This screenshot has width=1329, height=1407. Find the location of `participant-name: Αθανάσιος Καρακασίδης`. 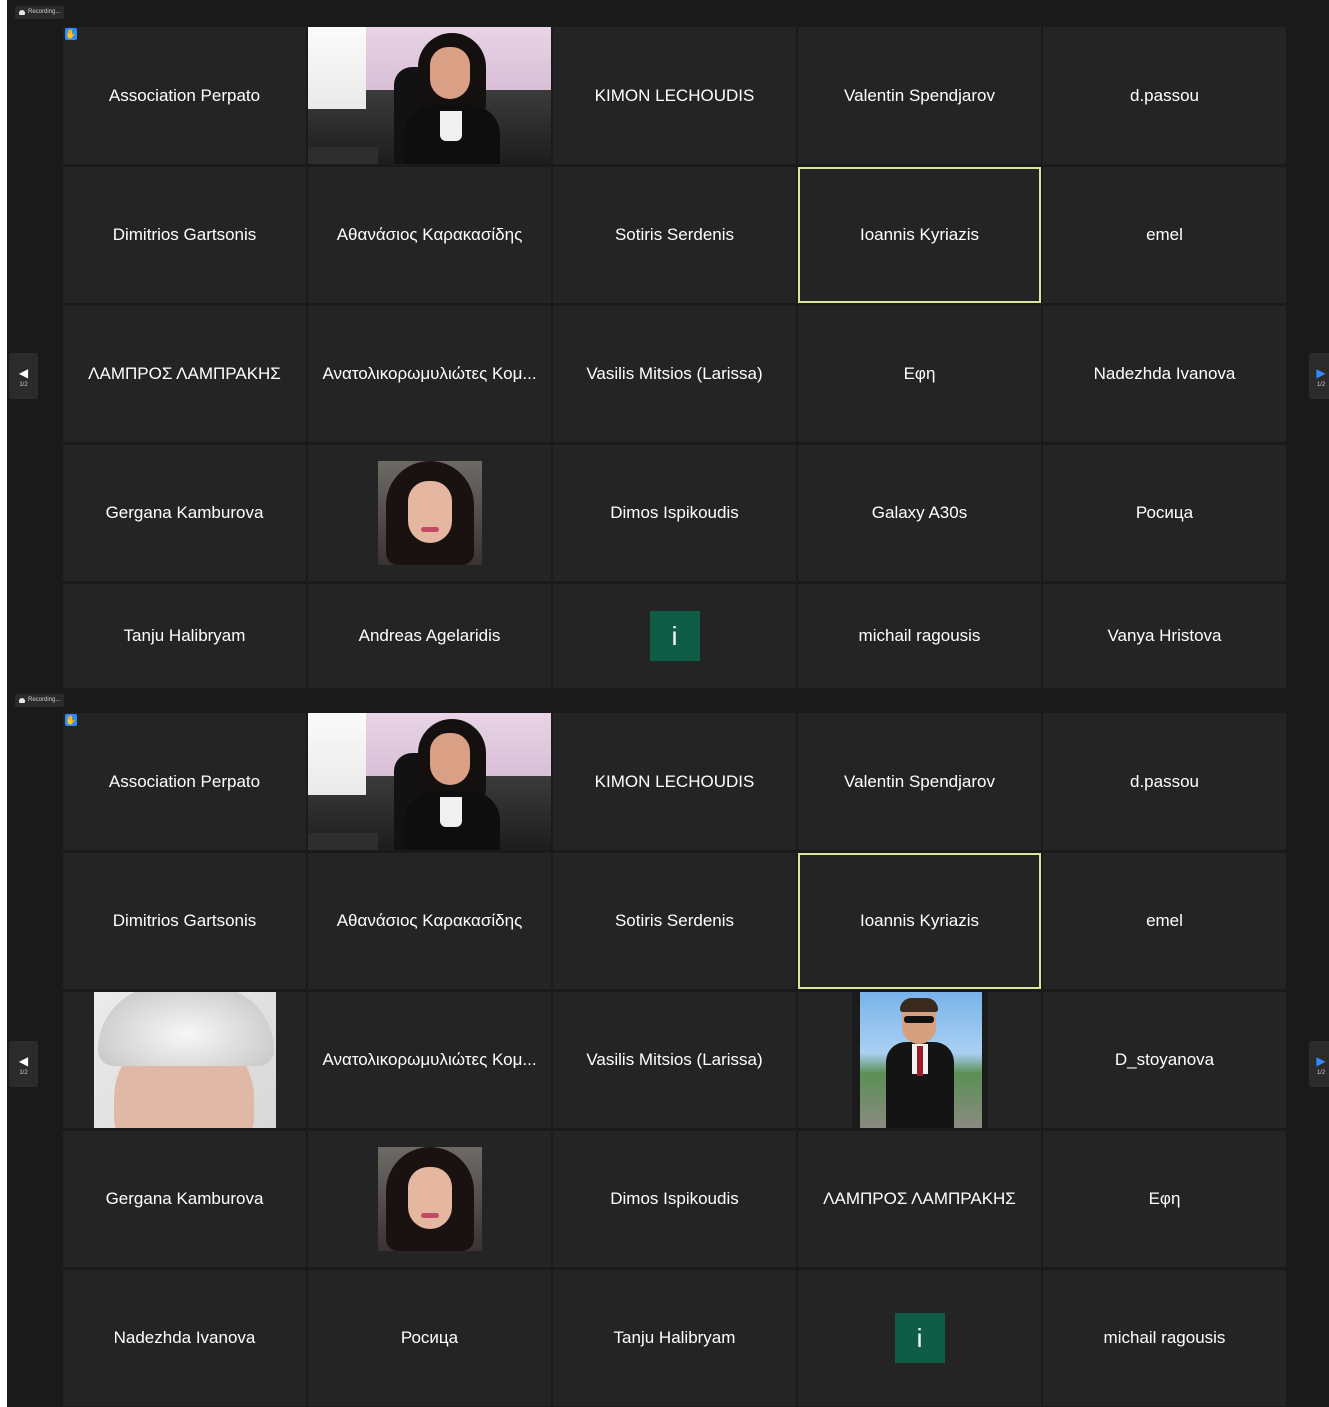

participant-name: Αθανάσιος Καρακασίδης is located at coordinates (429, 234).